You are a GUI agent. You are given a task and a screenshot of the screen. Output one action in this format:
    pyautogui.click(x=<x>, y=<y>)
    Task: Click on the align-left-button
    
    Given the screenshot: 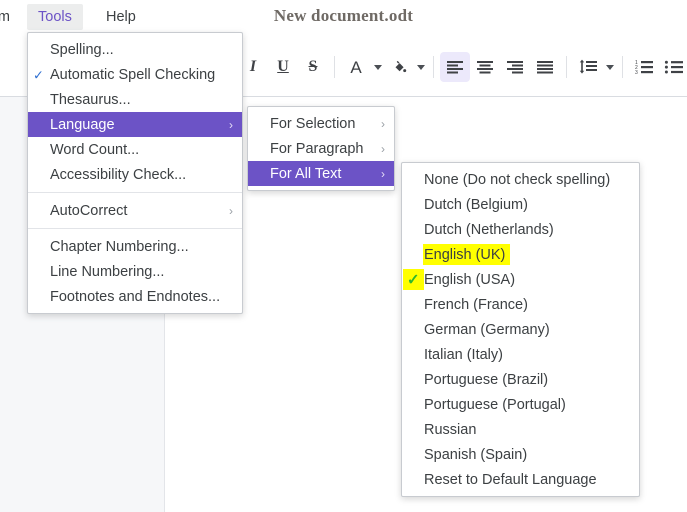 What is the action you would take?
    pyautogui.click(x=455, y=67)
    